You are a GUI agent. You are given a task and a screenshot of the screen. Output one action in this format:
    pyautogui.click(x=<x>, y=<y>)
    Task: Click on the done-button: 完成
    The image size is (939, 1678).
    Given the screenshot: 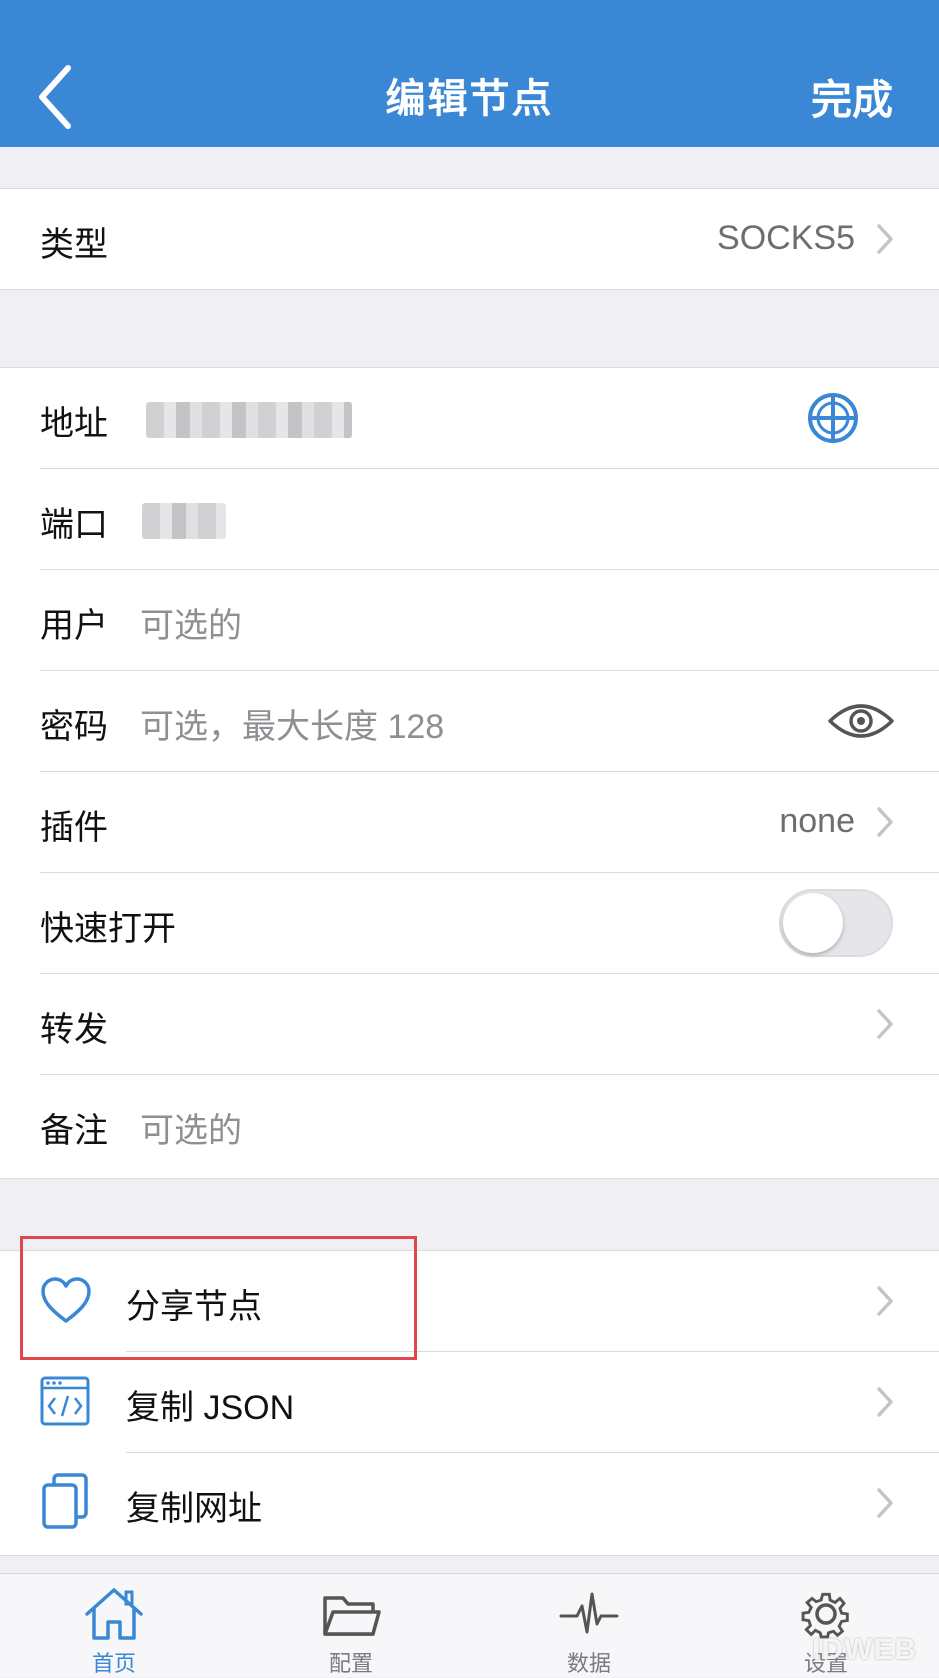 What is the action you would take?
    pyautogui.click(x=852, y=96)
    